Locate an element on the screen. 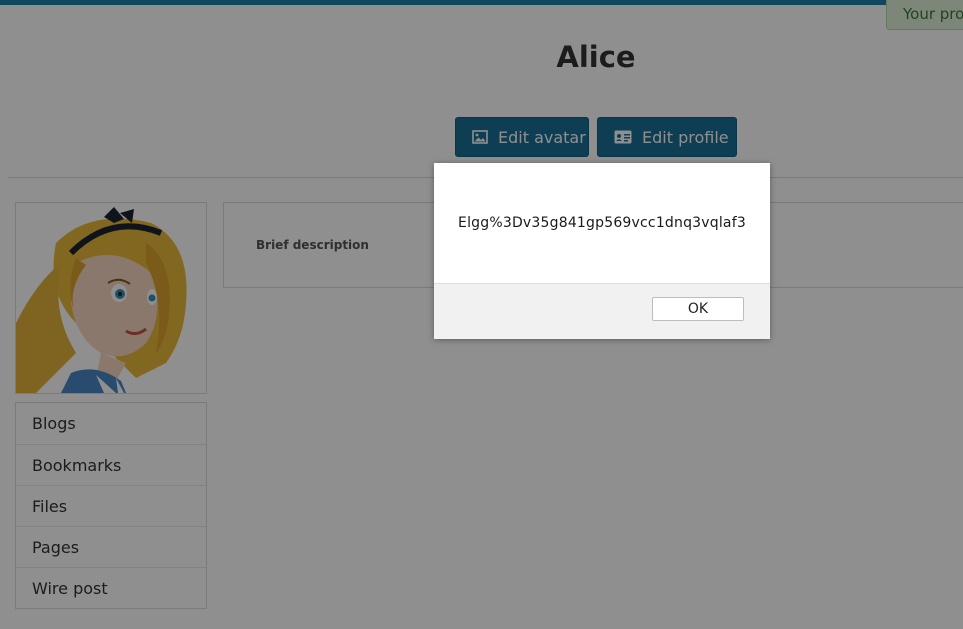  alert-dialog: Elgg%3Dv35g841gp569vcc1dnq3vqlaf3 OK is located at coordinates (602, 251).